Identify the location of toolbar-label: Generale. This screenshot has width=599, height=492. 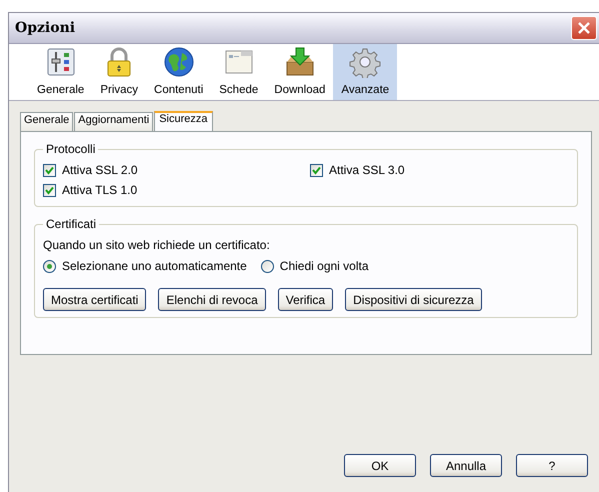
(60, 90).